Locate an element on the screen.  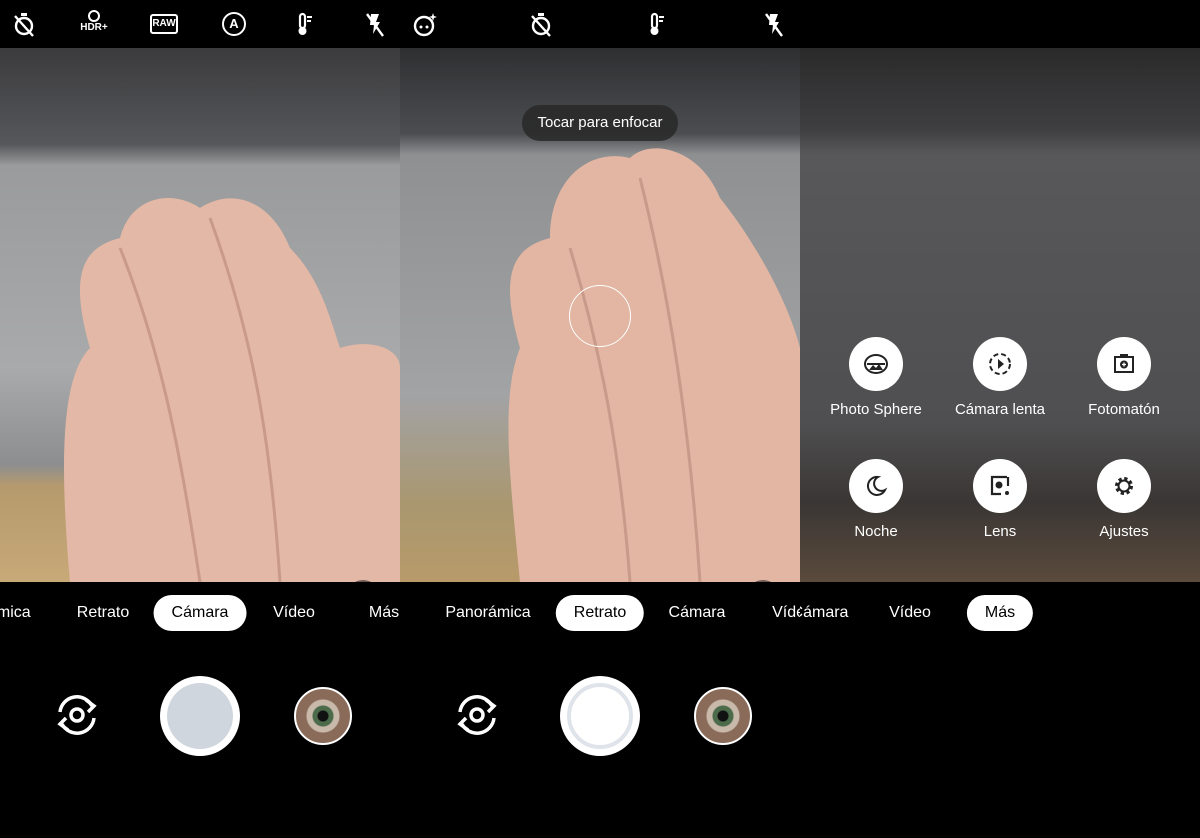
menu-label: Photo Sphere is located at coordinates (876, 409).